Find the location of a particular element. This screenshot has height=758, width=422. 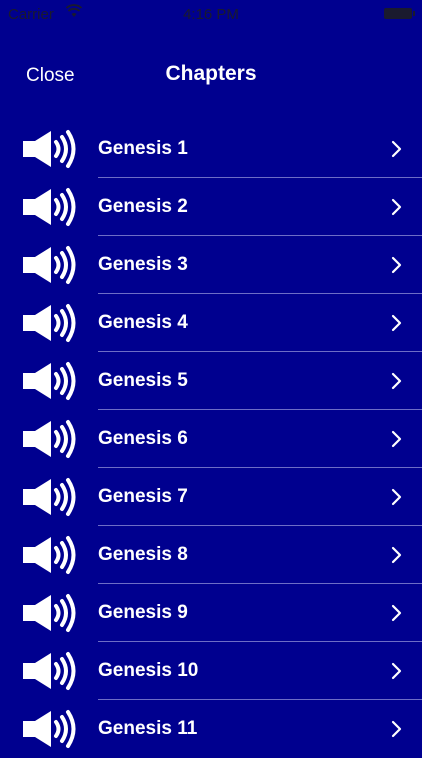

chapter-label: Genesis 6 is located at coordinates (143, 438).